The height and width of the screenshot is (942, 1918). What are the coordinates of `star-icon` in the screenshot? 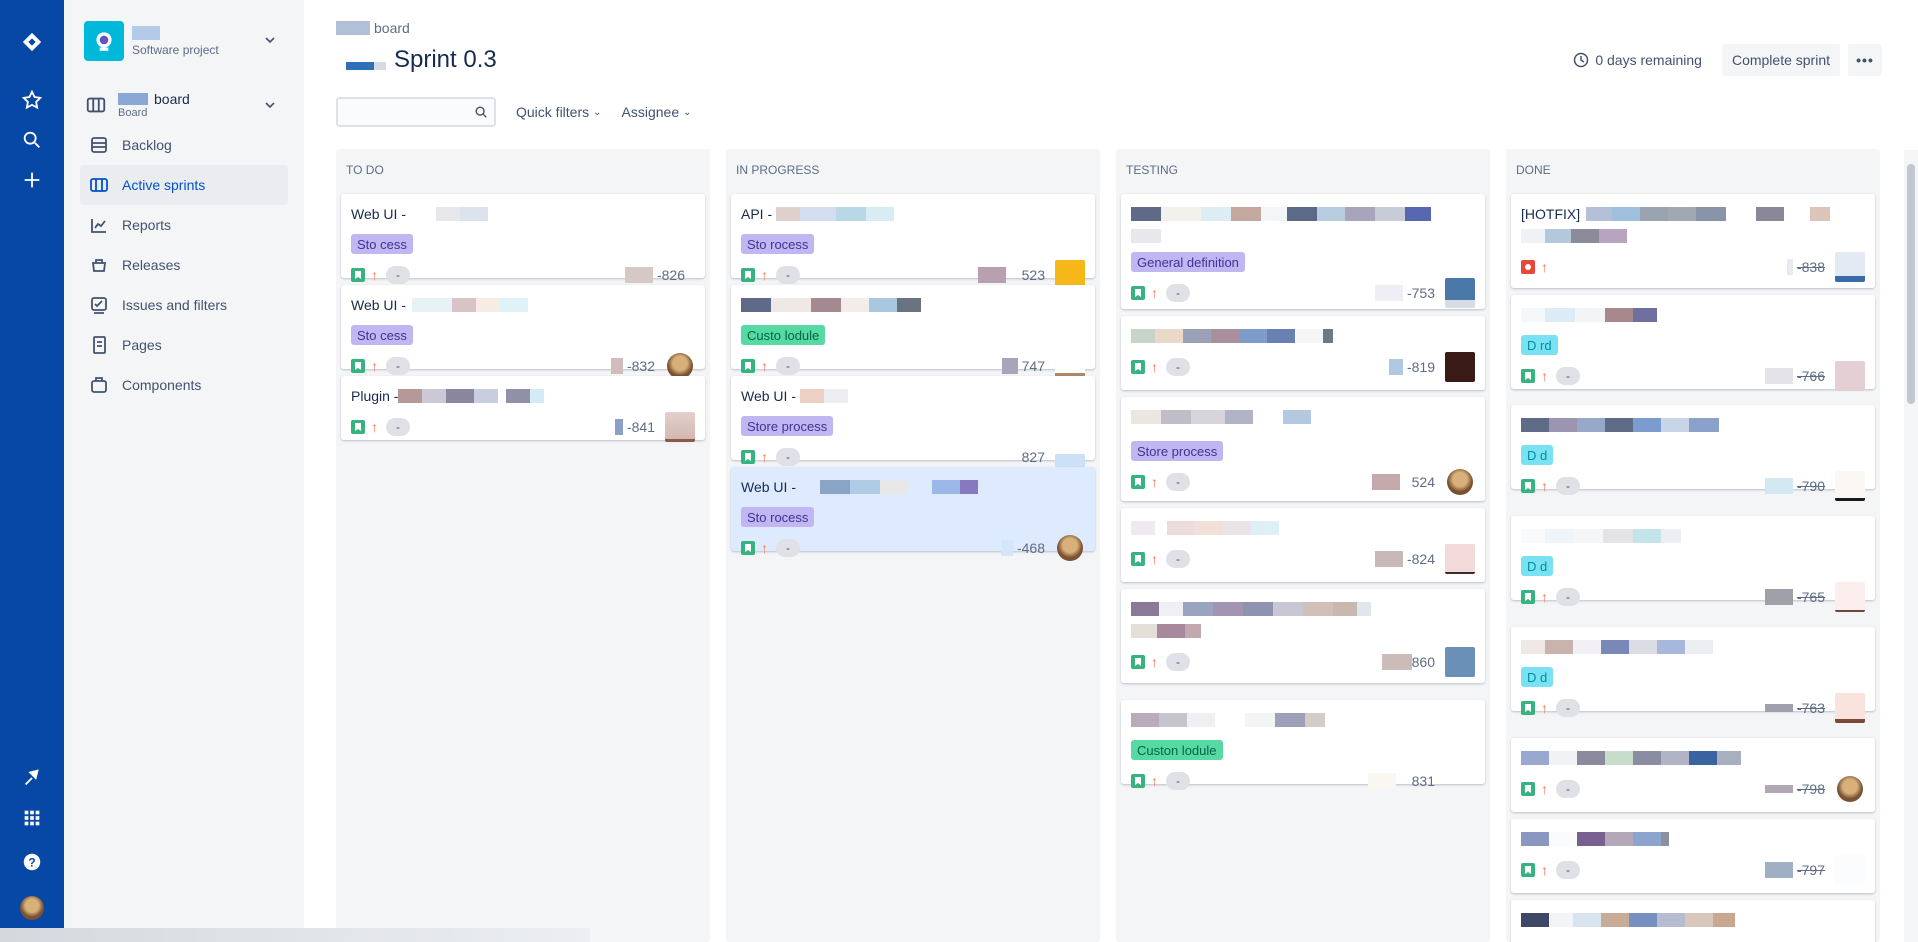 It's located at (32, 100).